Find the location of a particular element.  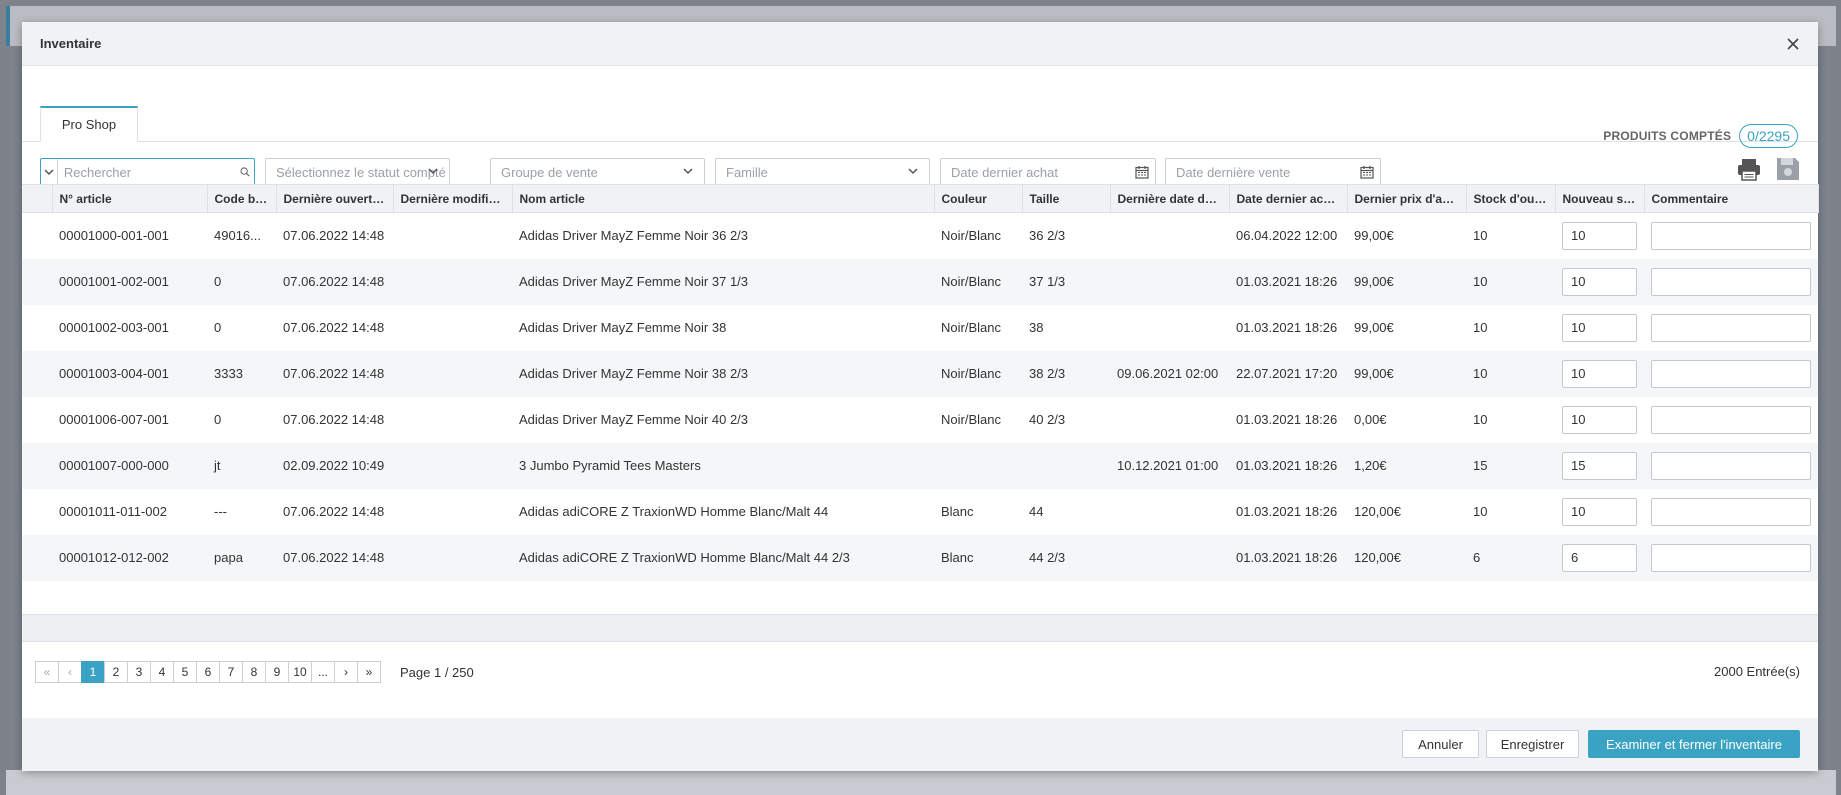

cell-size: 38 is located at coordinates (1036, 327).